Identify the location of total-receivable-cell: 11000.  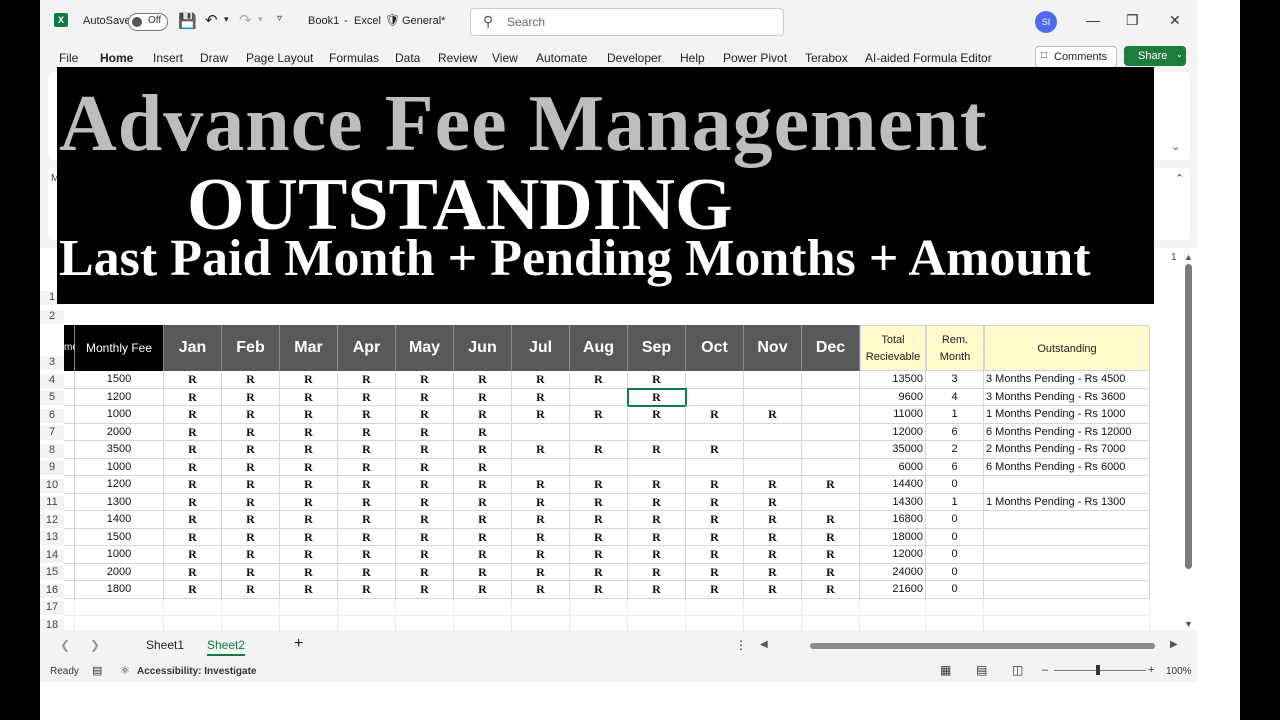
(893, 415).